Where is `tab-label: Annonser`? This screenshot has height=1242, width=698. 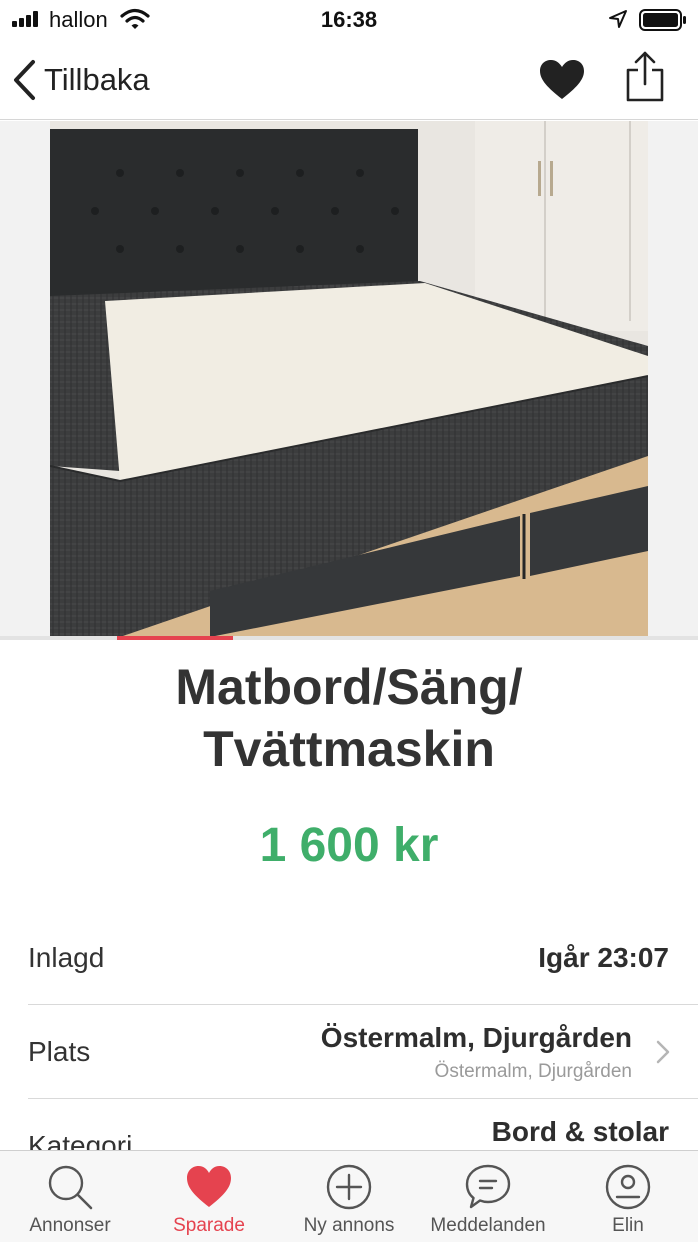 tab-label: Annonser is located at coordinates (70, 1225).